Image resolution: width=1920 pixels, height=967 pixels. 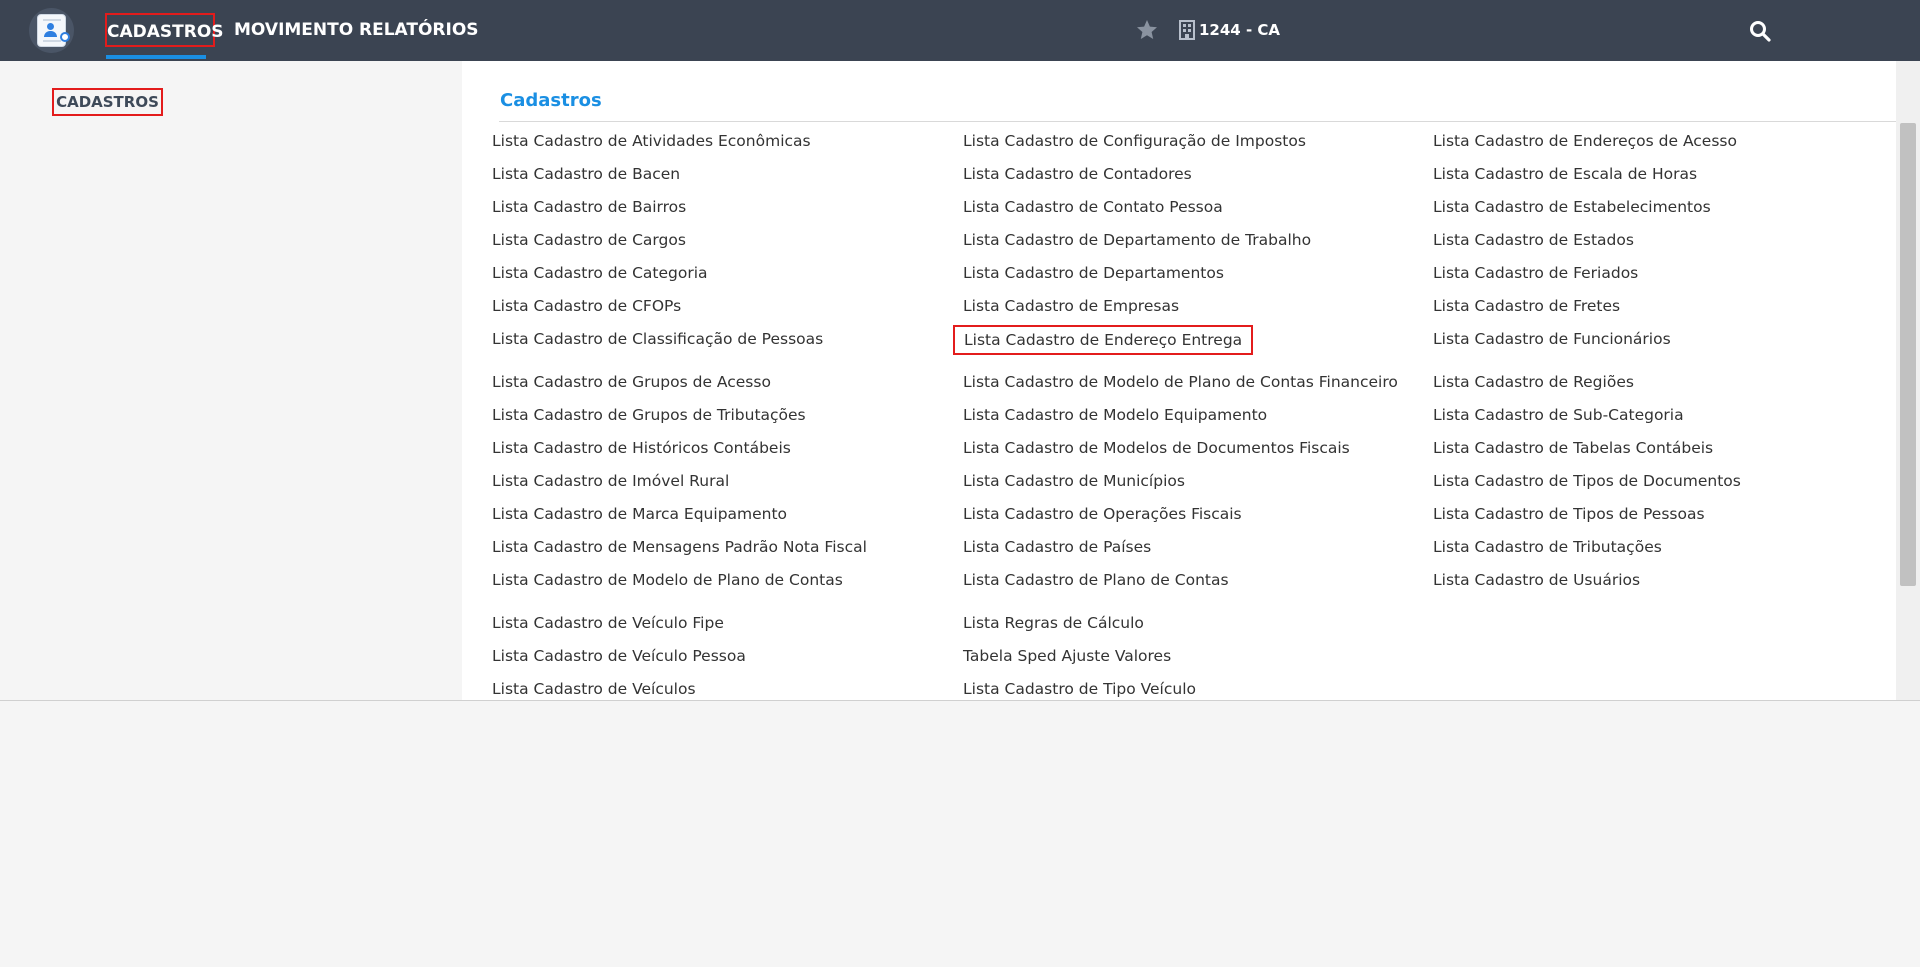 What do you see at coordinates (1103, 340) in the screenshot?
I see `link-endereco-entrega: Lista Cadastro de Endereço Entrega` at bounding box center [1103, 340].